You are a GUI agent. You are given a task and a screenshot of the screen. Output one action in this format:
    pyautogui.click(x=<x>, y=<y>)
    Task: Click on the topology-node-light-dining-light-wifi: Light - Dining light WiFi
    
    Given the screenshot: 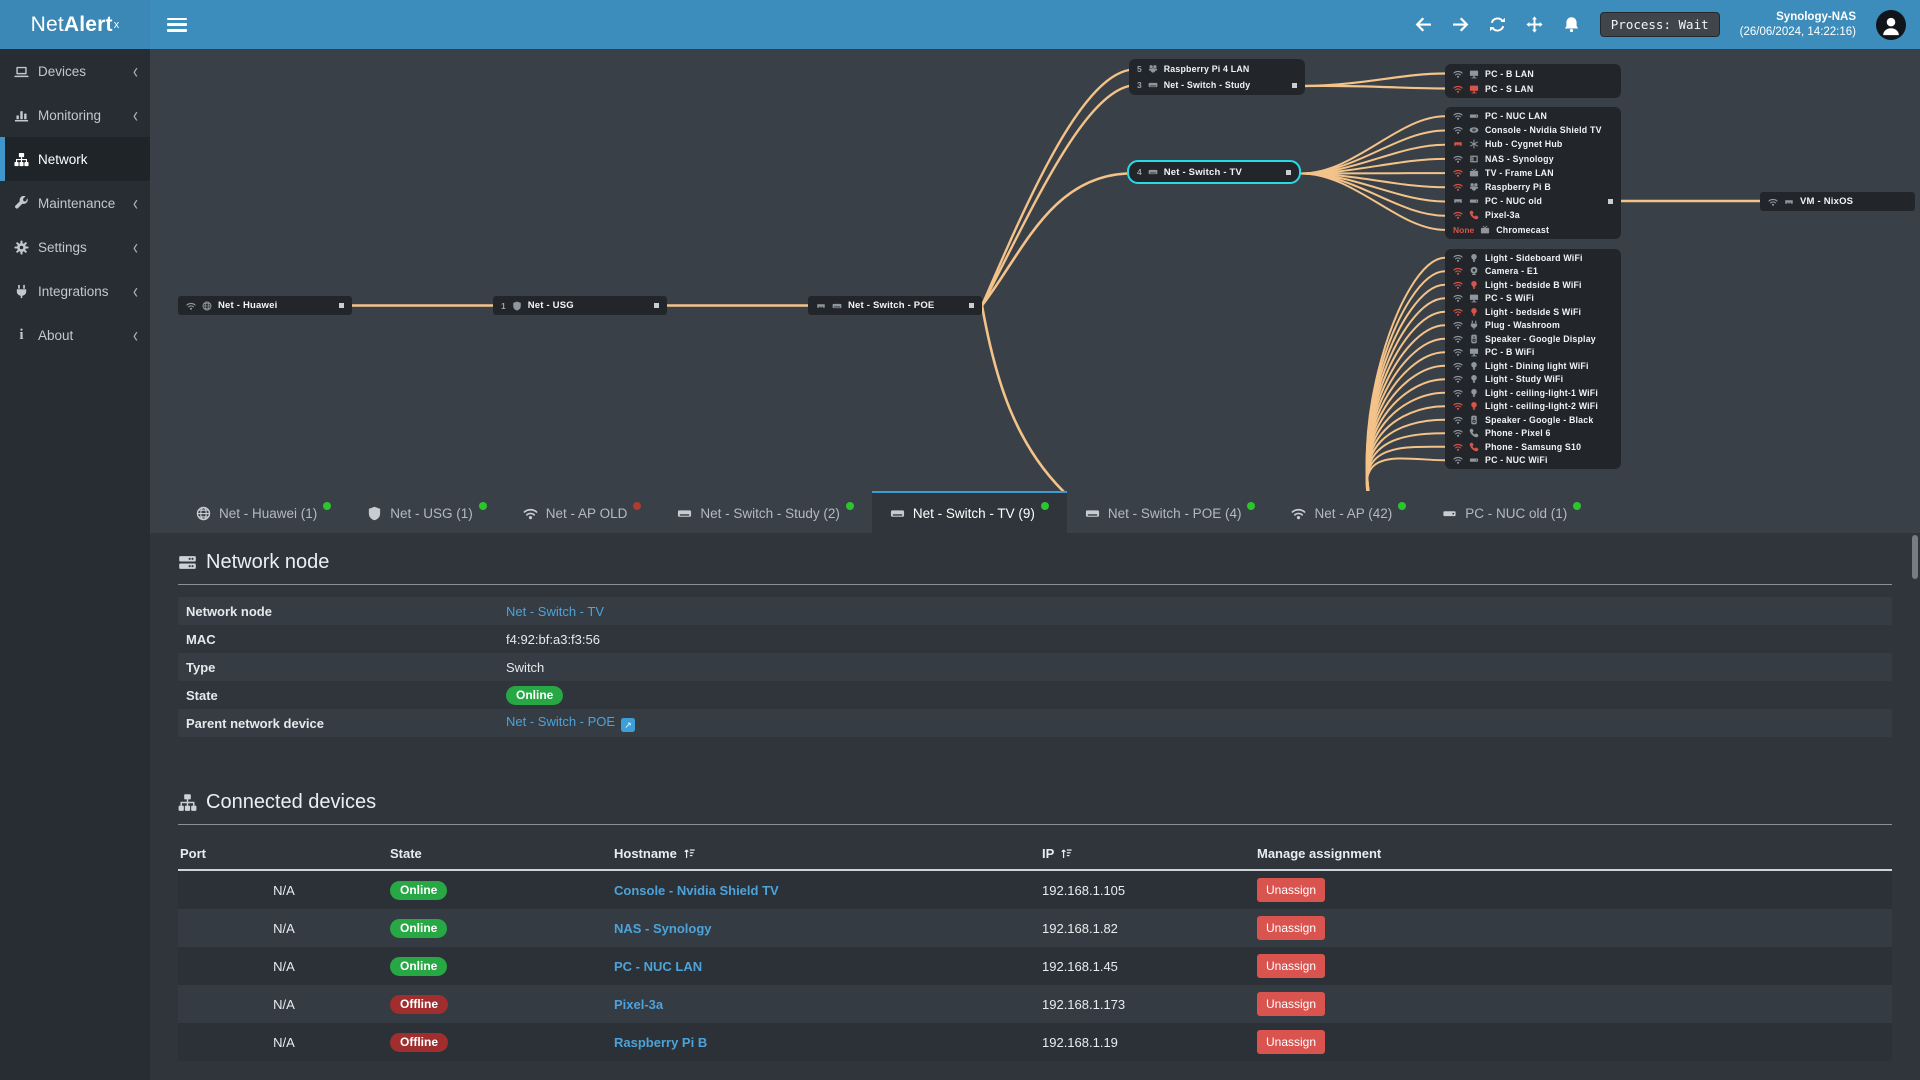 What is the action you would take?
    pyautogui.click(x=1533, y=366)
    